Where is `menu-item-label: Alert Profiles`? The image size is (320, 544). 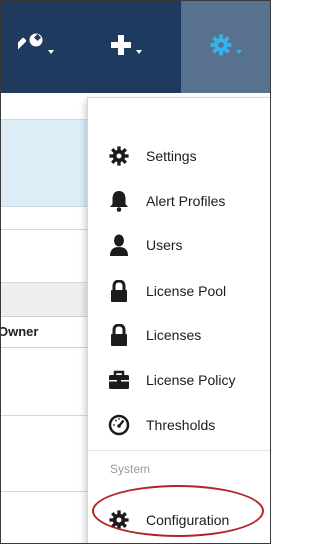
menu-item-label: Alert Profiles is located at coordinates (186, 201).